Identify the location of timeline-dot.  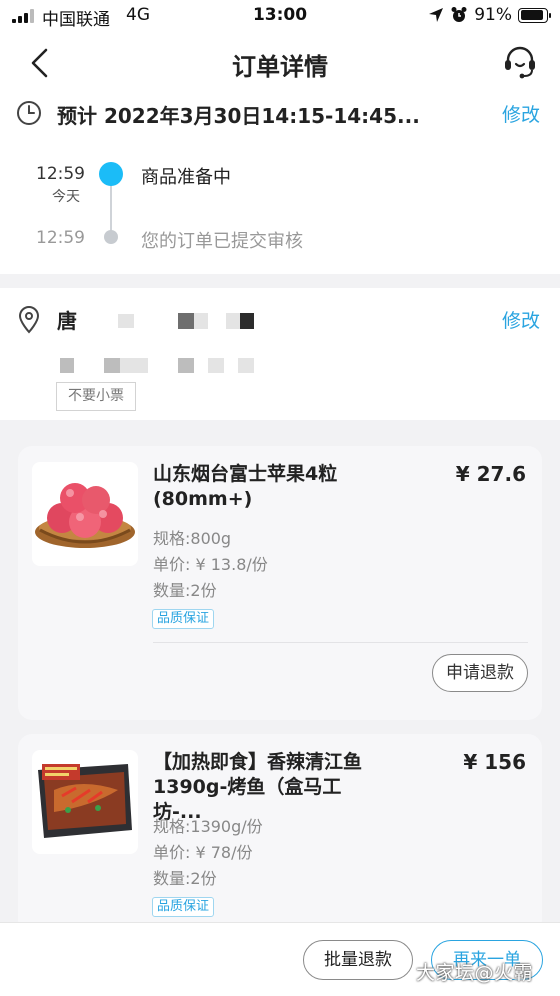
(111, 237).